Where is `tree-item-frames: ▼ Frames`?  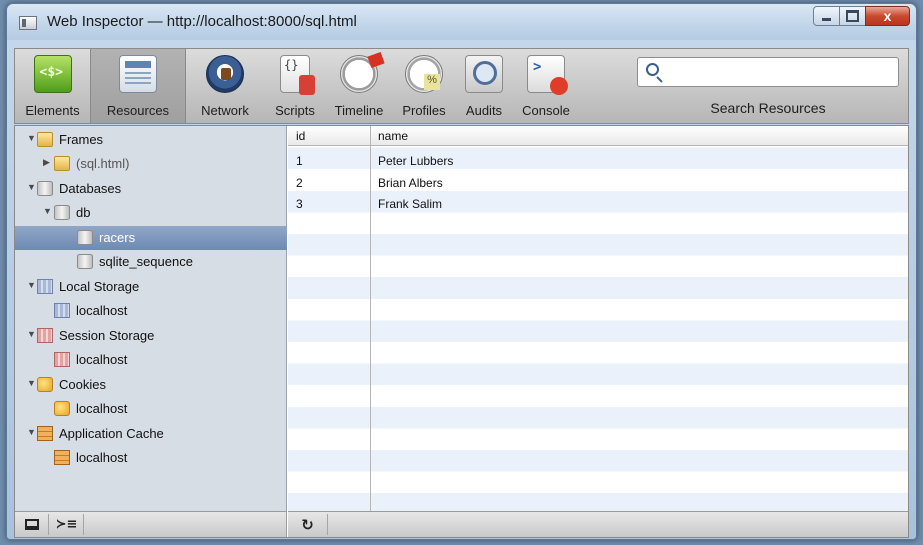
tree-item-frames: ▼ Frames is located at coordinates (151, 140).